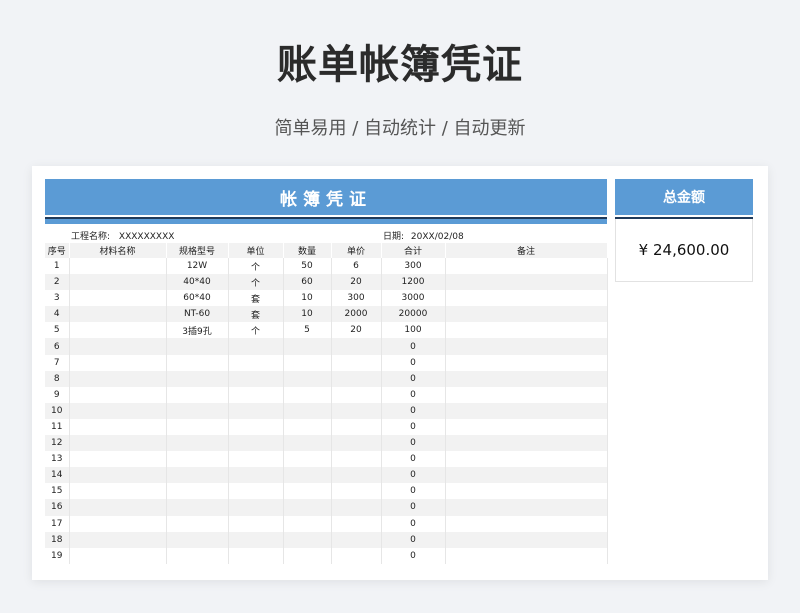 This screenshot has width=800, height=613. Describe the element at coordinates (413, 330) in the screenshot. I see `table-cell: 100` at that location.